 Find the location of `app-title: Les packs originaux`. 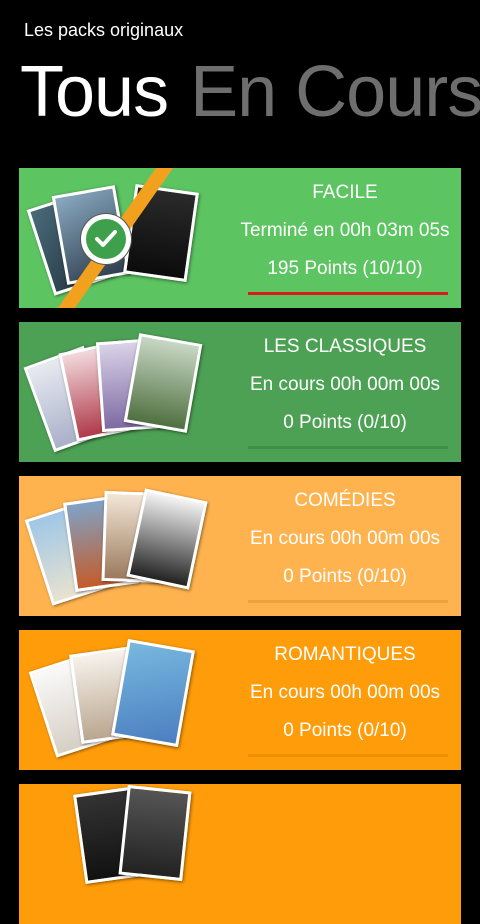

app-title: Les packs originaux is located at coordinates (104, 30).